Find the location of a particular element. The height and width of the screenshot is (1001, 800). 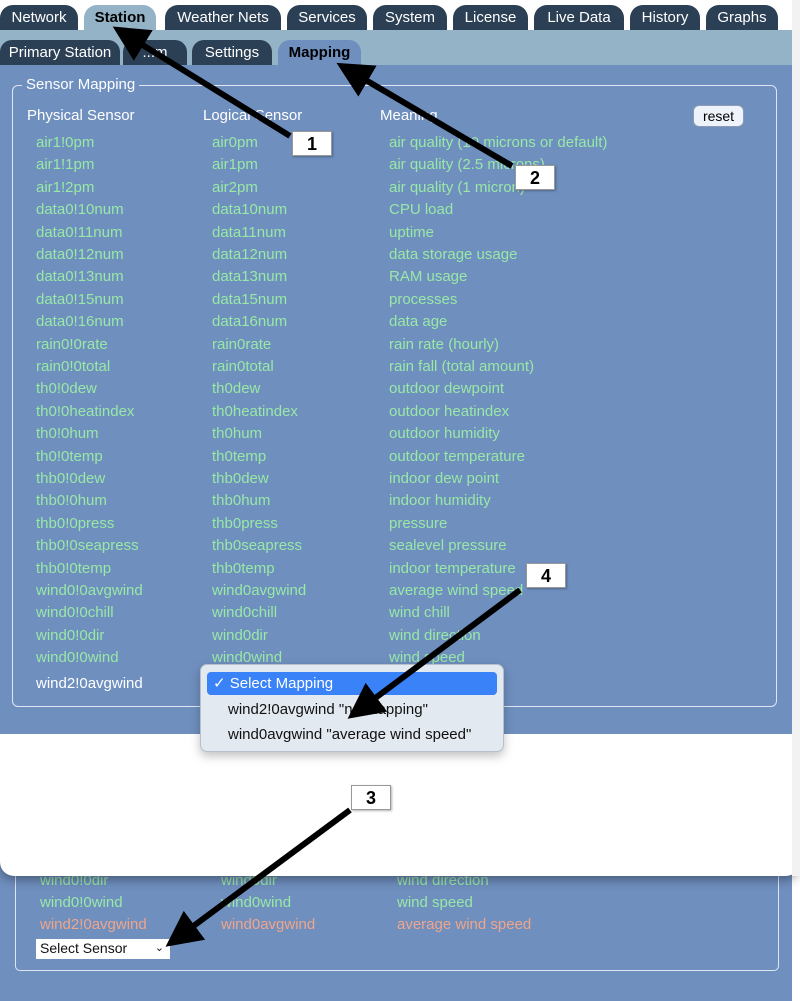

sensor-meaning: air quality (10 microns or default) is located at coordinates (498, 142).